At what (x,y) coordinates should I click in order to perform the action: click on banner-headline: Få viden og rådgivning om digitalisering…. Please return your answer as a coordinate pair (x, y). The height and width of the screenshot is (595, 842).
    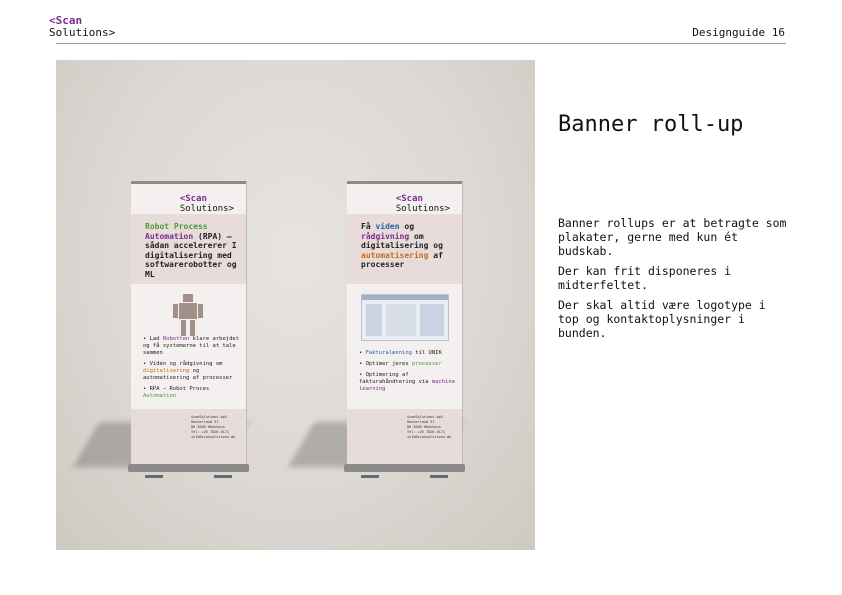
    Looking at the image, I should click on (402, 245).